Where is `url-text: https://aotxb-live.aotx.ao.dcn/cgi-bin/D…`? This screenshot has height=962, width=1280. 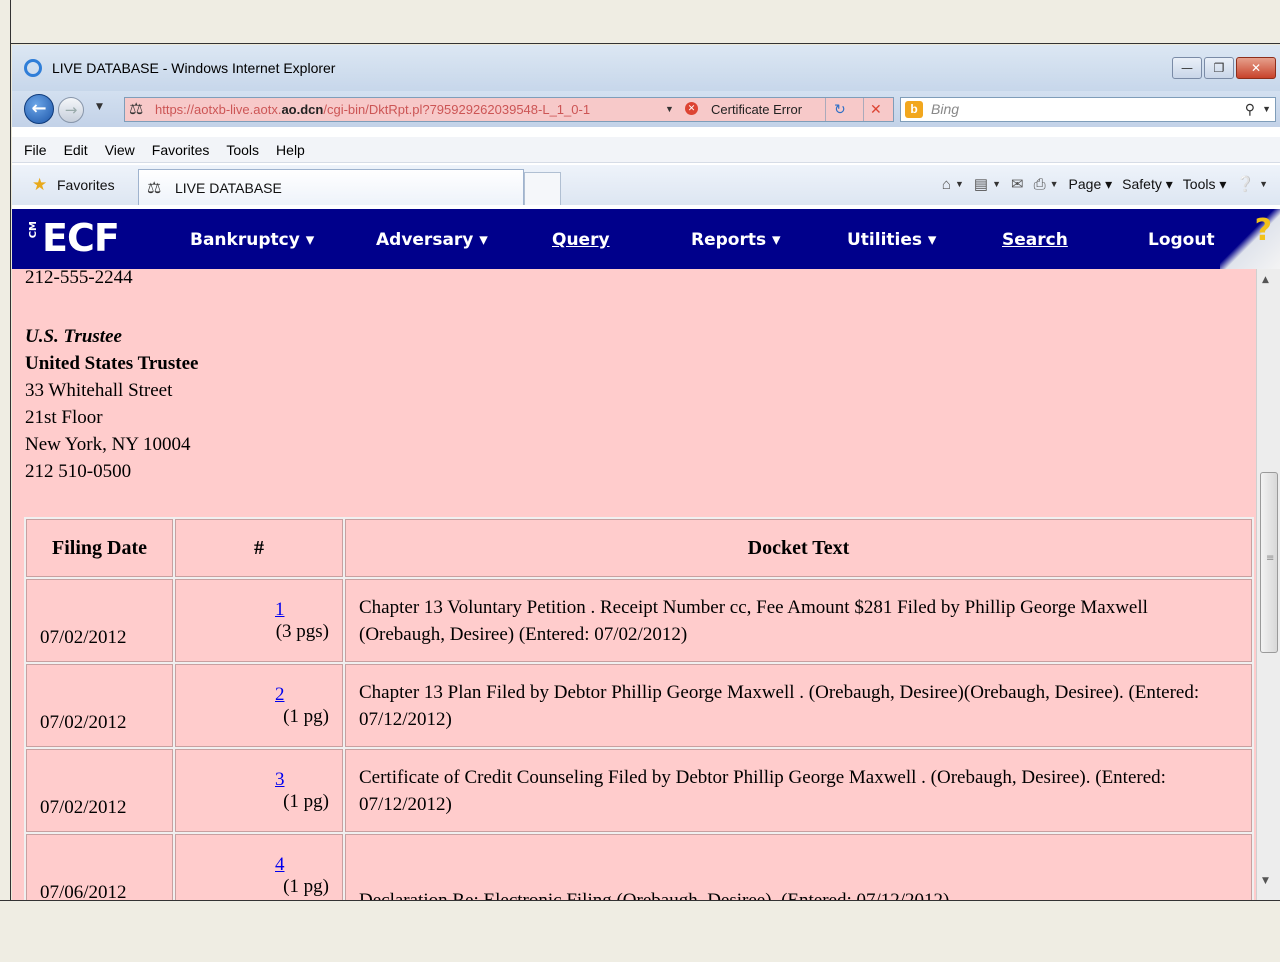 url-text: https://aotxb-live.aotx.ao.dcn/cgi-bin/D… is located at coordinates (373, 109).